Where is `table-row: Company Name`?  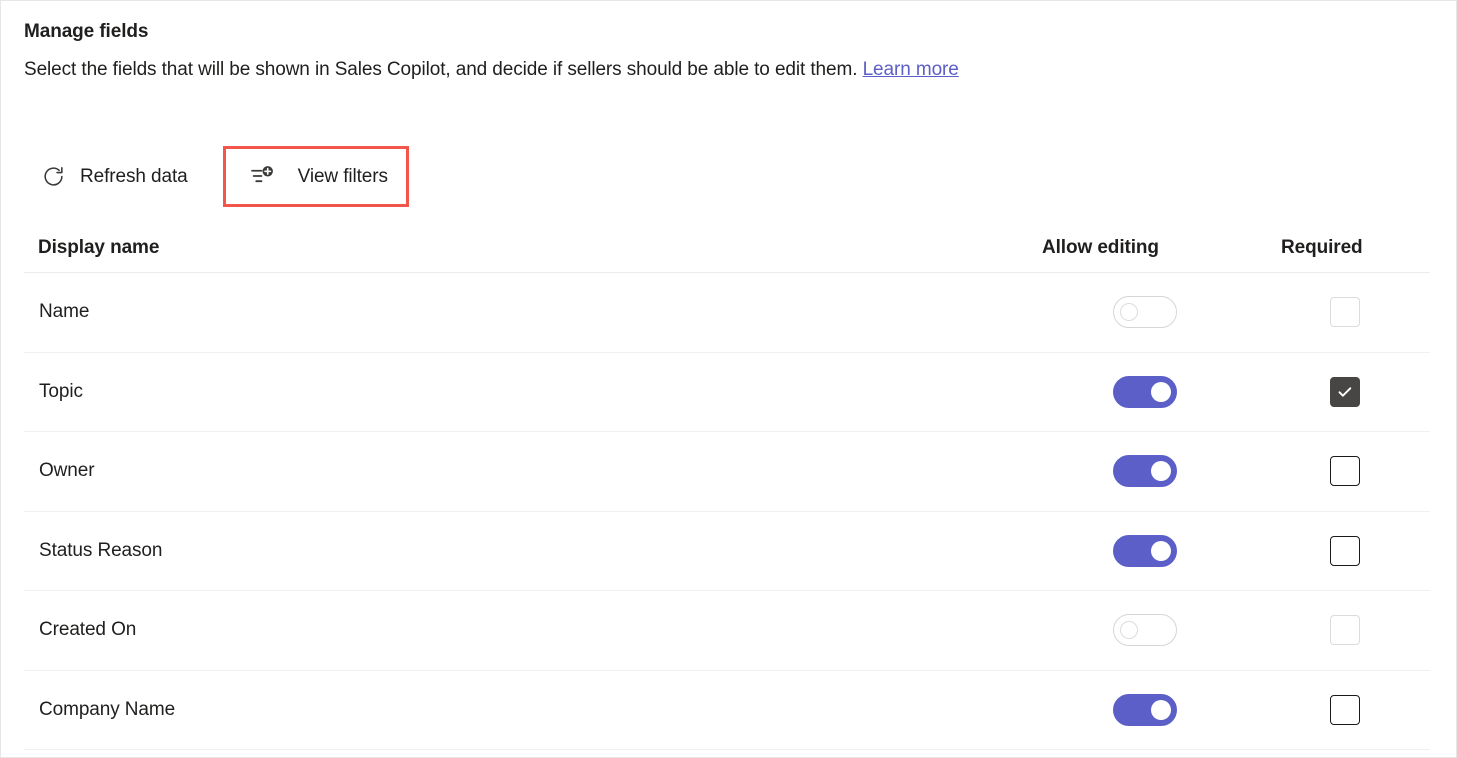
table-row: Company Name is located at coordinates (727, 710).